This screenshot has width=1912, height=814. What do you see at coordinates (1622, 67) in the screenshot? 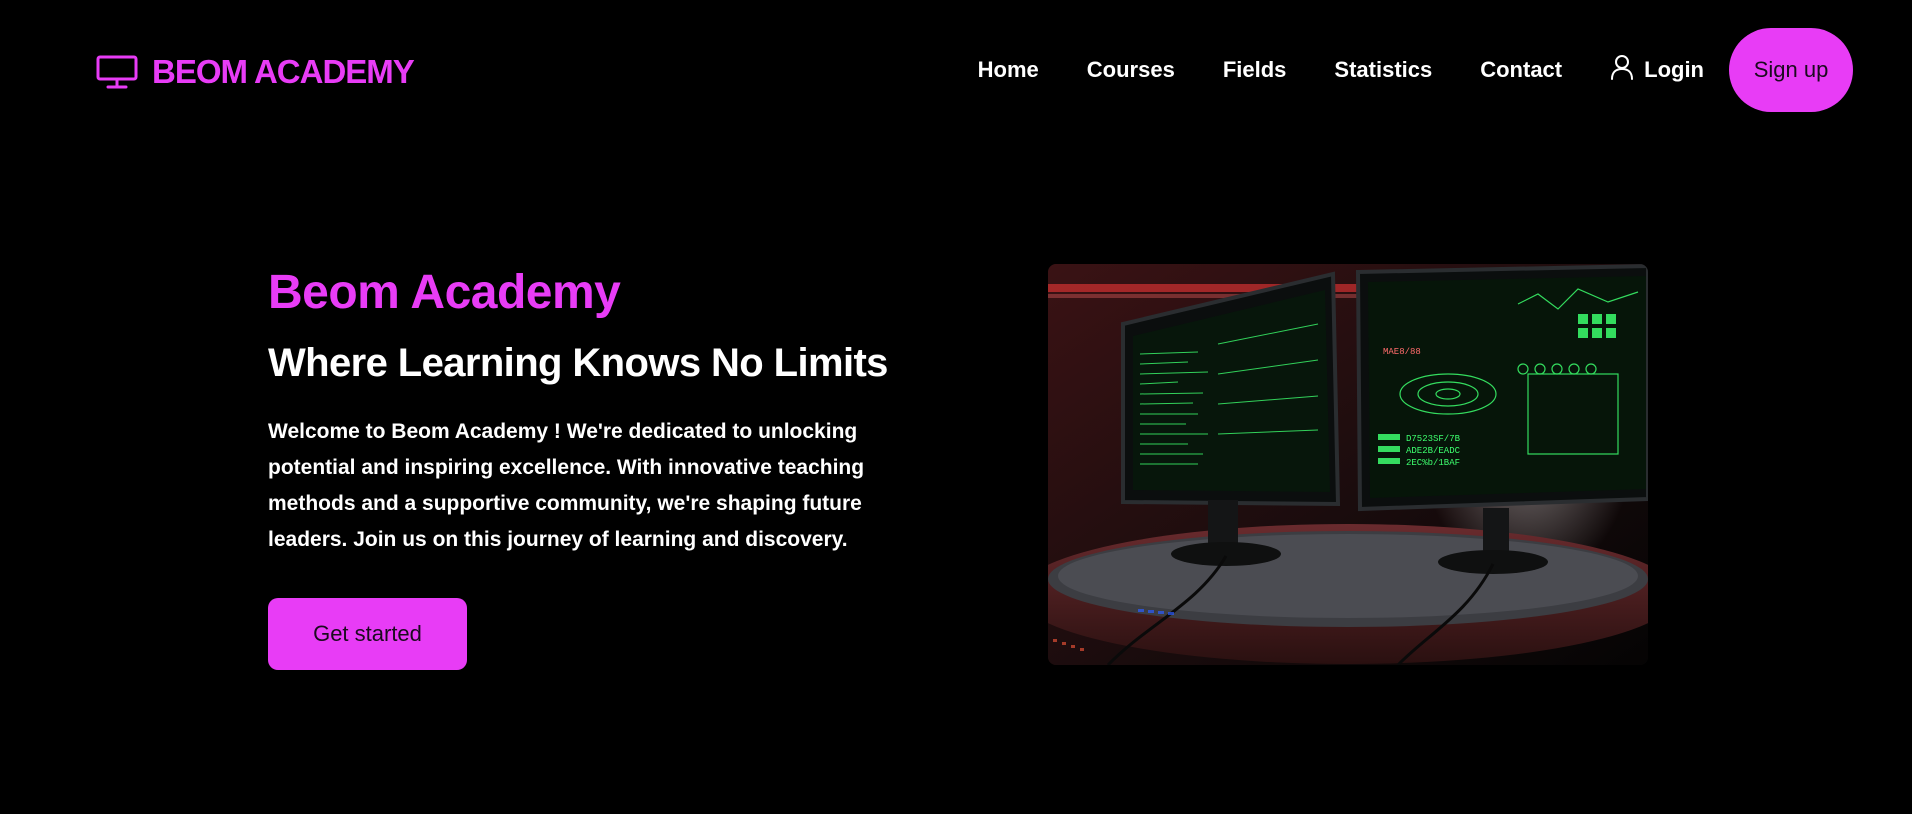
I see `user-icon` at bounding box center [1622, 67].